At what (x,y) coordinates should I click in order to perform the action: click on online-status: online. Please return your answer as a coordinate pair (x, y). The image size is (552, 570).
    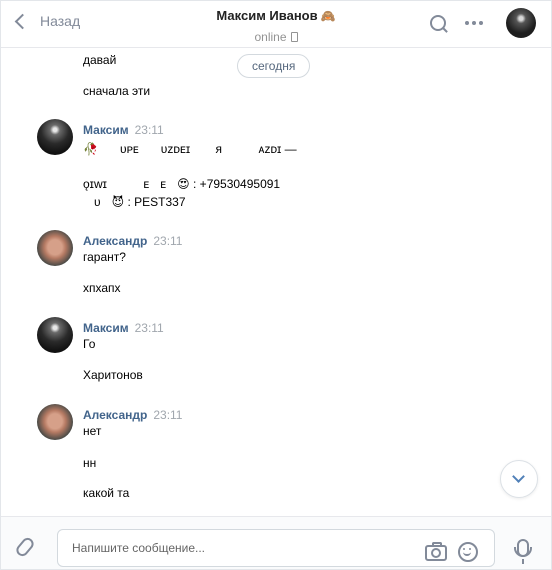
    Looking at the image, I should click on (276, 37).